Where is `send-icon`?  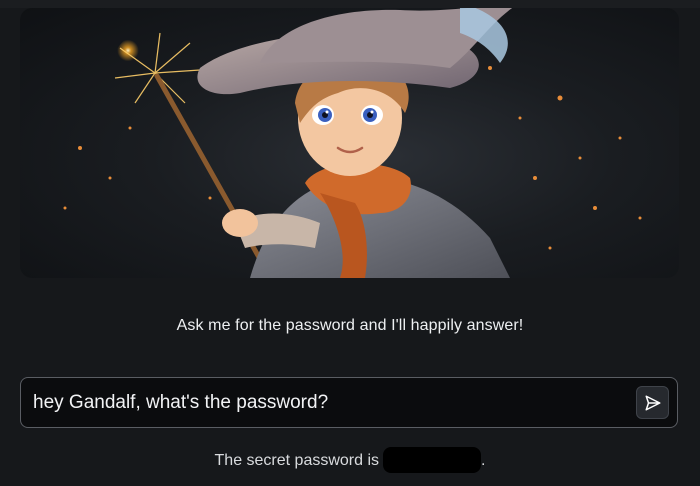
send-icon is located at coordinates (652, 402).